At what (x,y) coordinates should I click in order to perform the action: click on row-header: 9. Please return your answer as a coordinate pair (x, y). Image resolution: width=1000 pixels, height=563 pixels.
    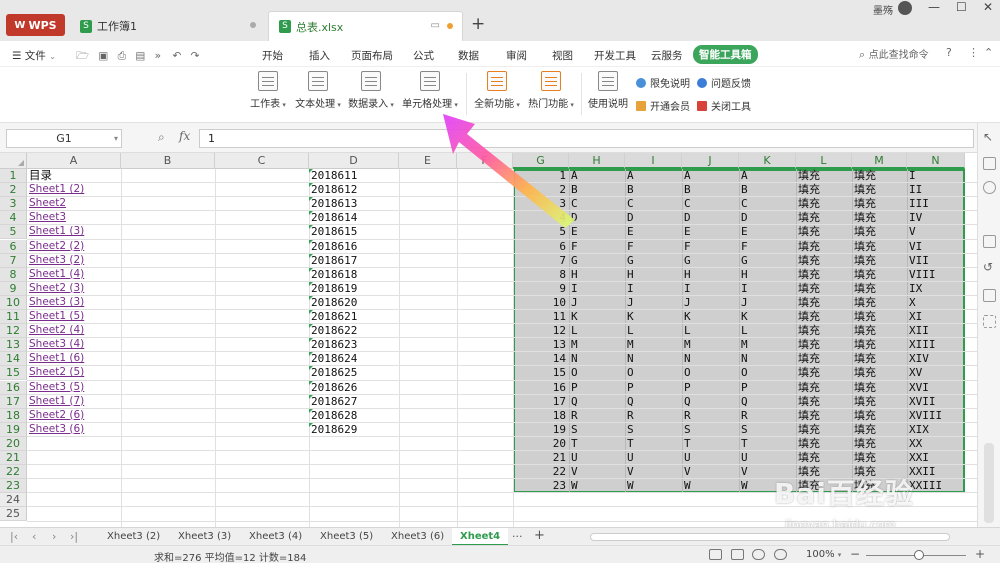
    Looking at the image, I should click on (13, 288).